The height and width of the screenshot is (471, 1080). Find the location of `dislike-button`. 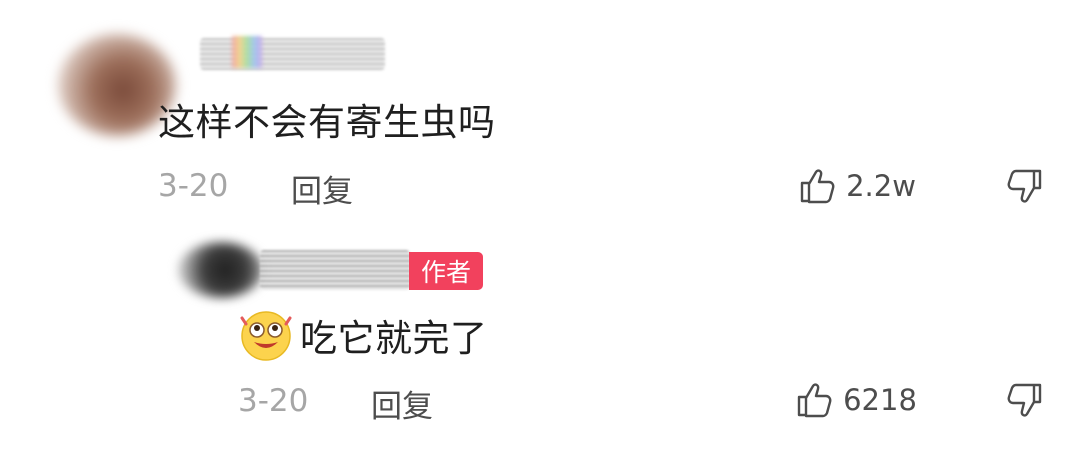

dislike-button is located at coordinates (1022, 189).